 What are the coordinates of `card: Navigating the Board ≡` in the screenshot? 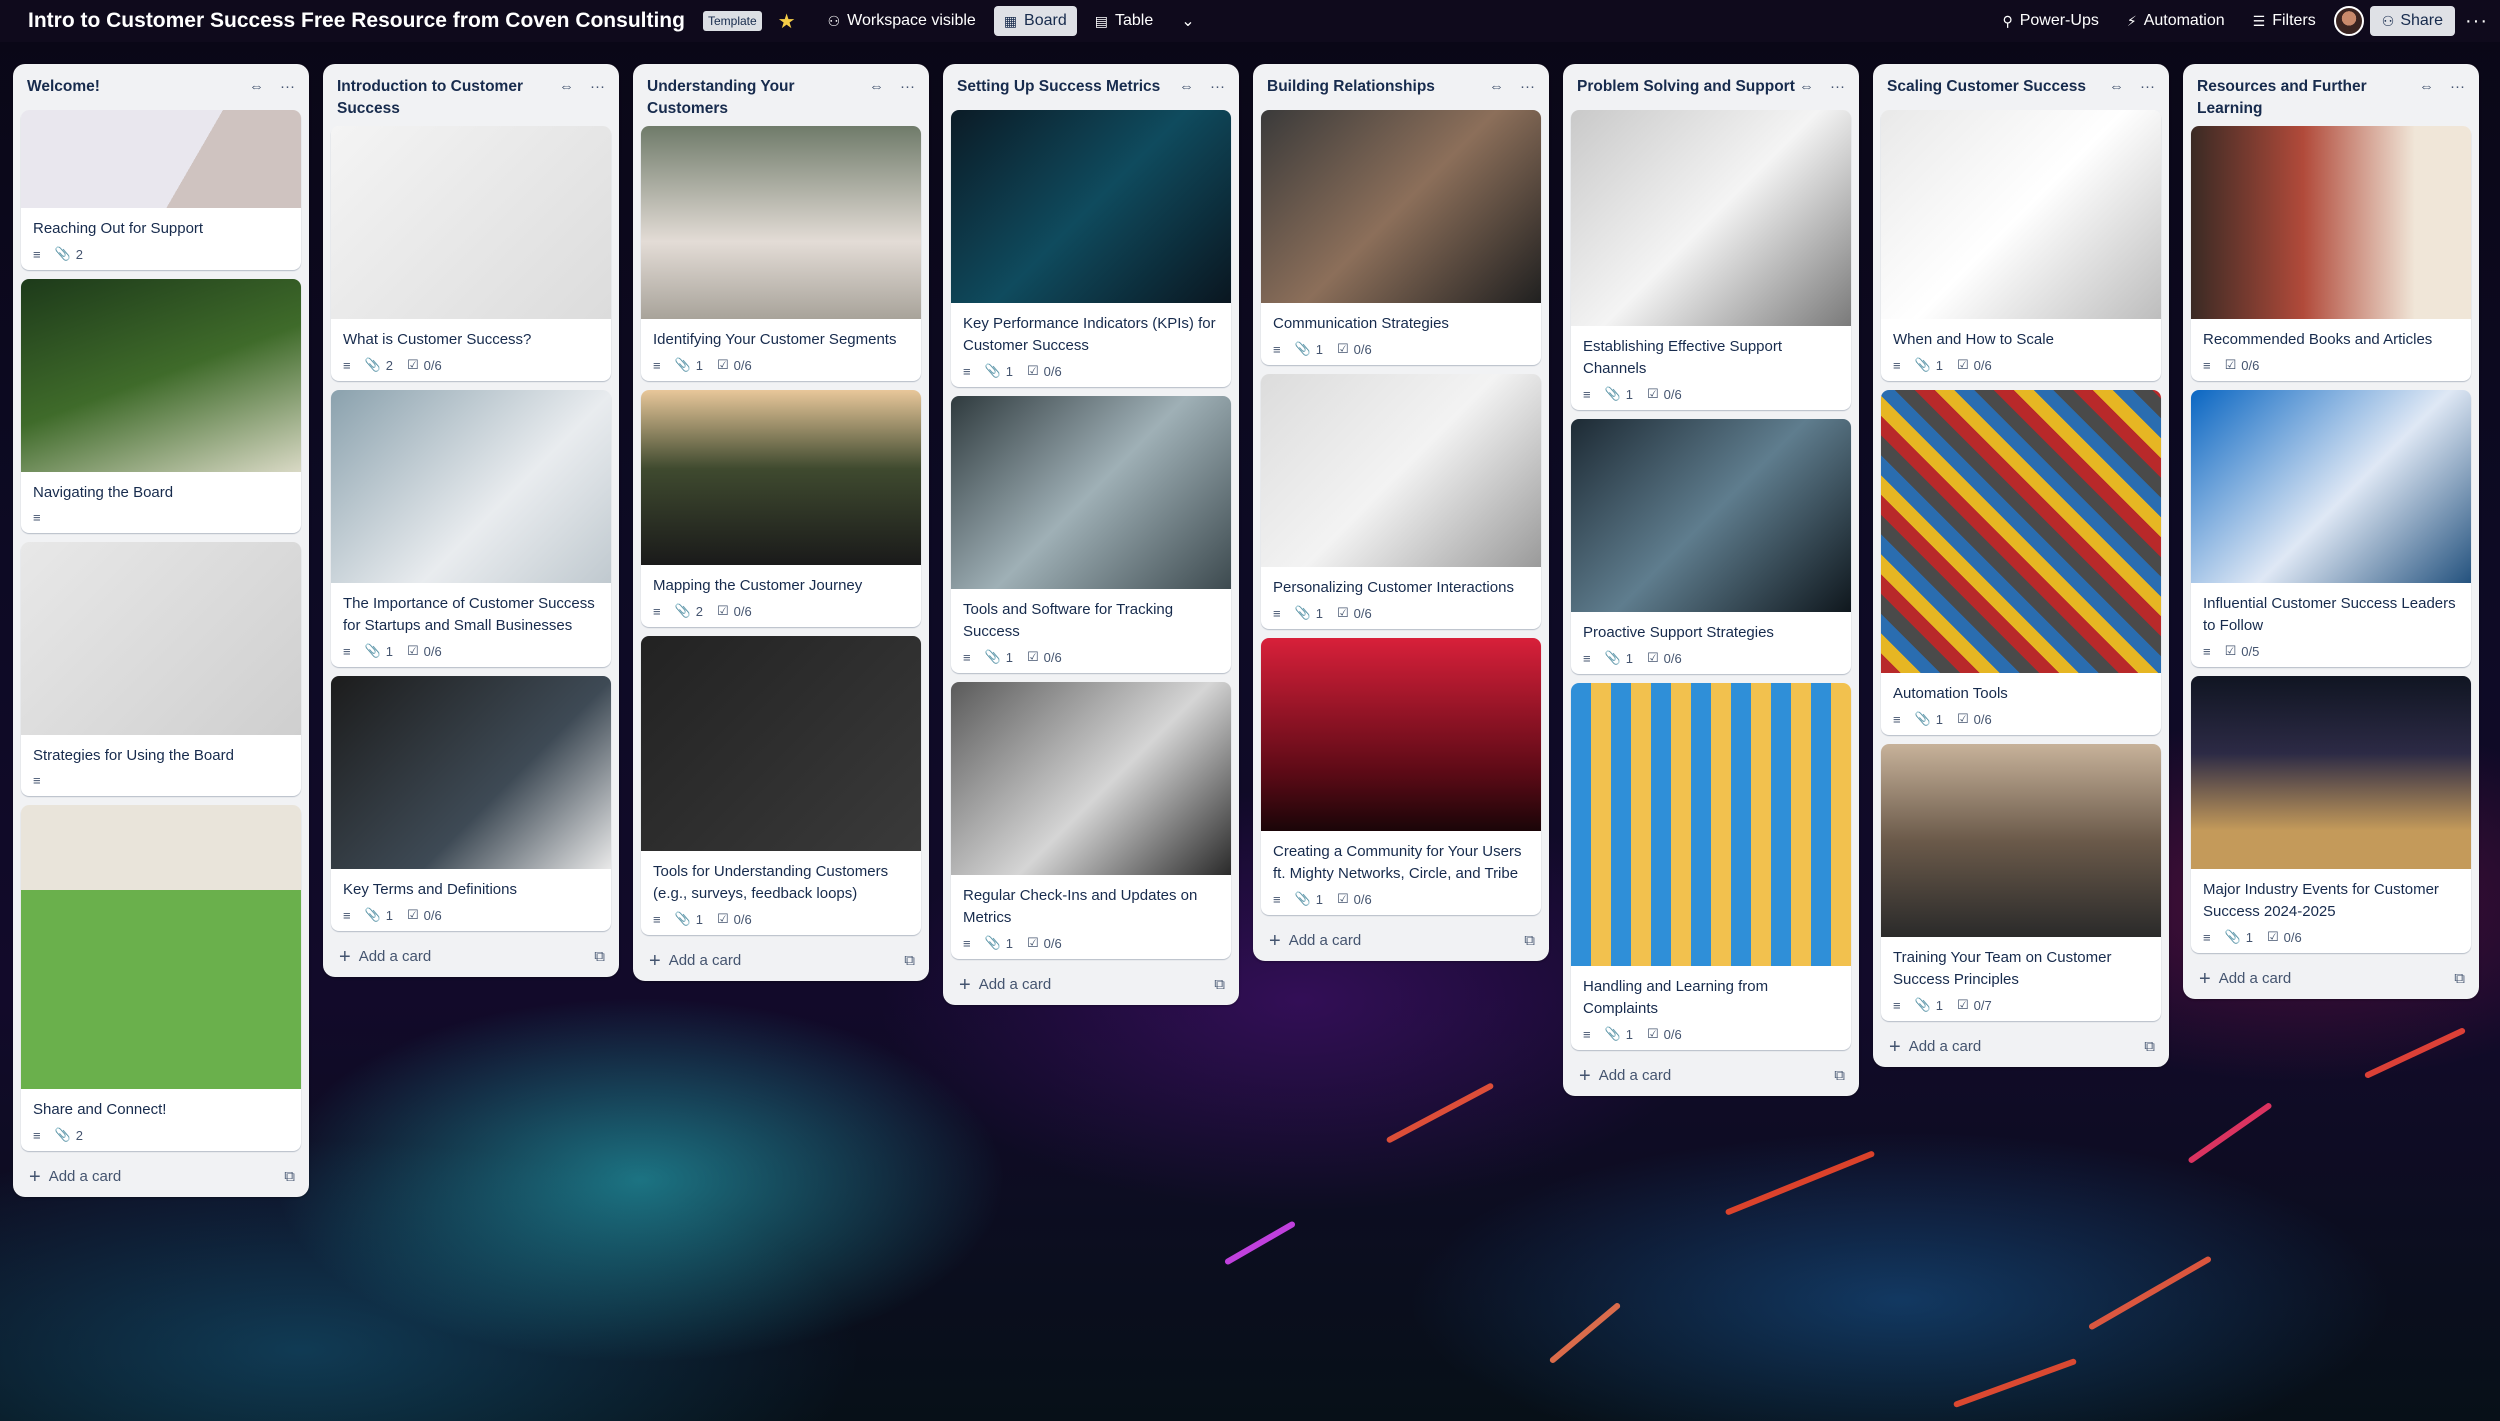 It's located at (161, 406).